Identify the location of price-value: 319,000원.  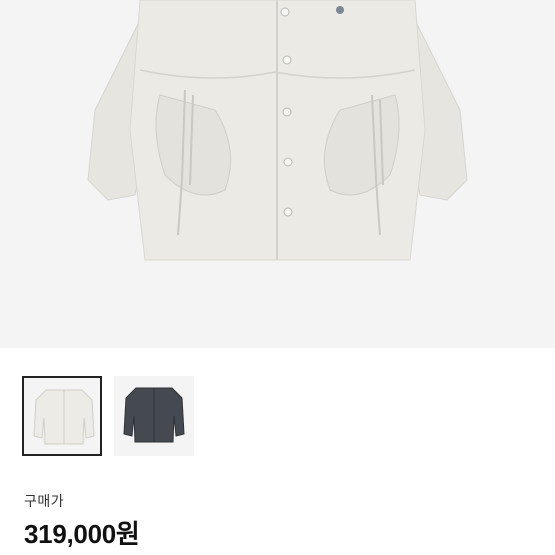
(82, 534).